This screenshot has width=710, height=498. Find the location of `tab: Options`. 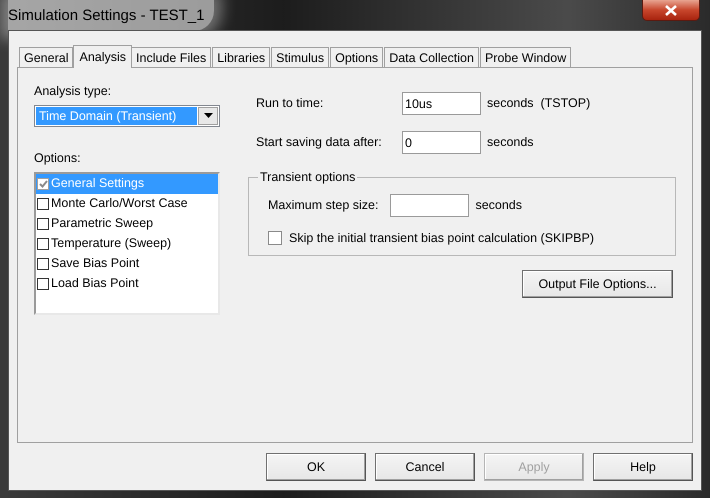

tab: Options is located at coordinates (357, 57).